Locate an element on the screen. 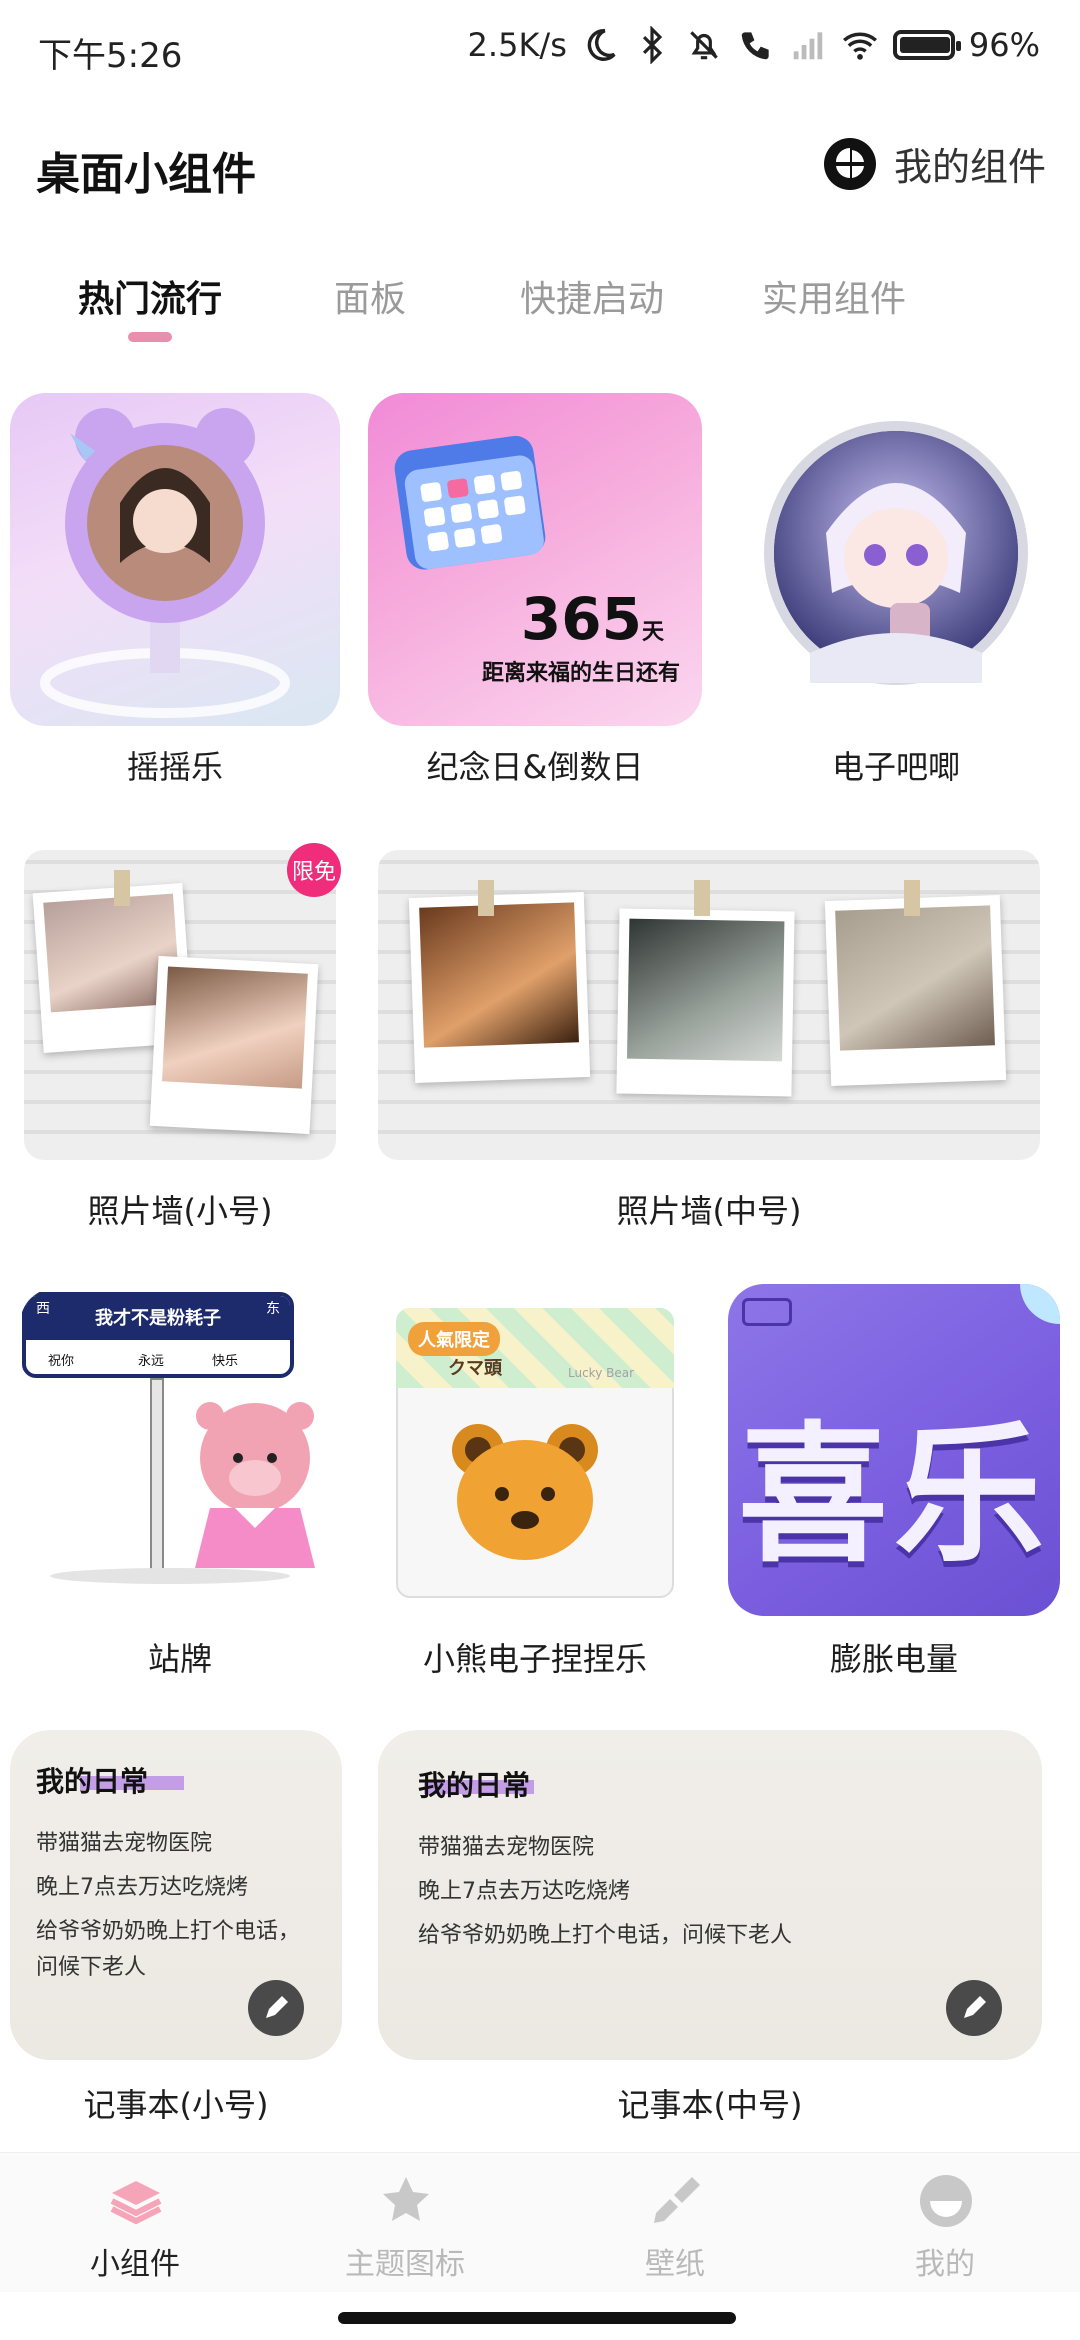  station-sign-board: 我才不是粉耗子 西 东 祝你 永远 快乐 is located at coordinates (158, 1335).